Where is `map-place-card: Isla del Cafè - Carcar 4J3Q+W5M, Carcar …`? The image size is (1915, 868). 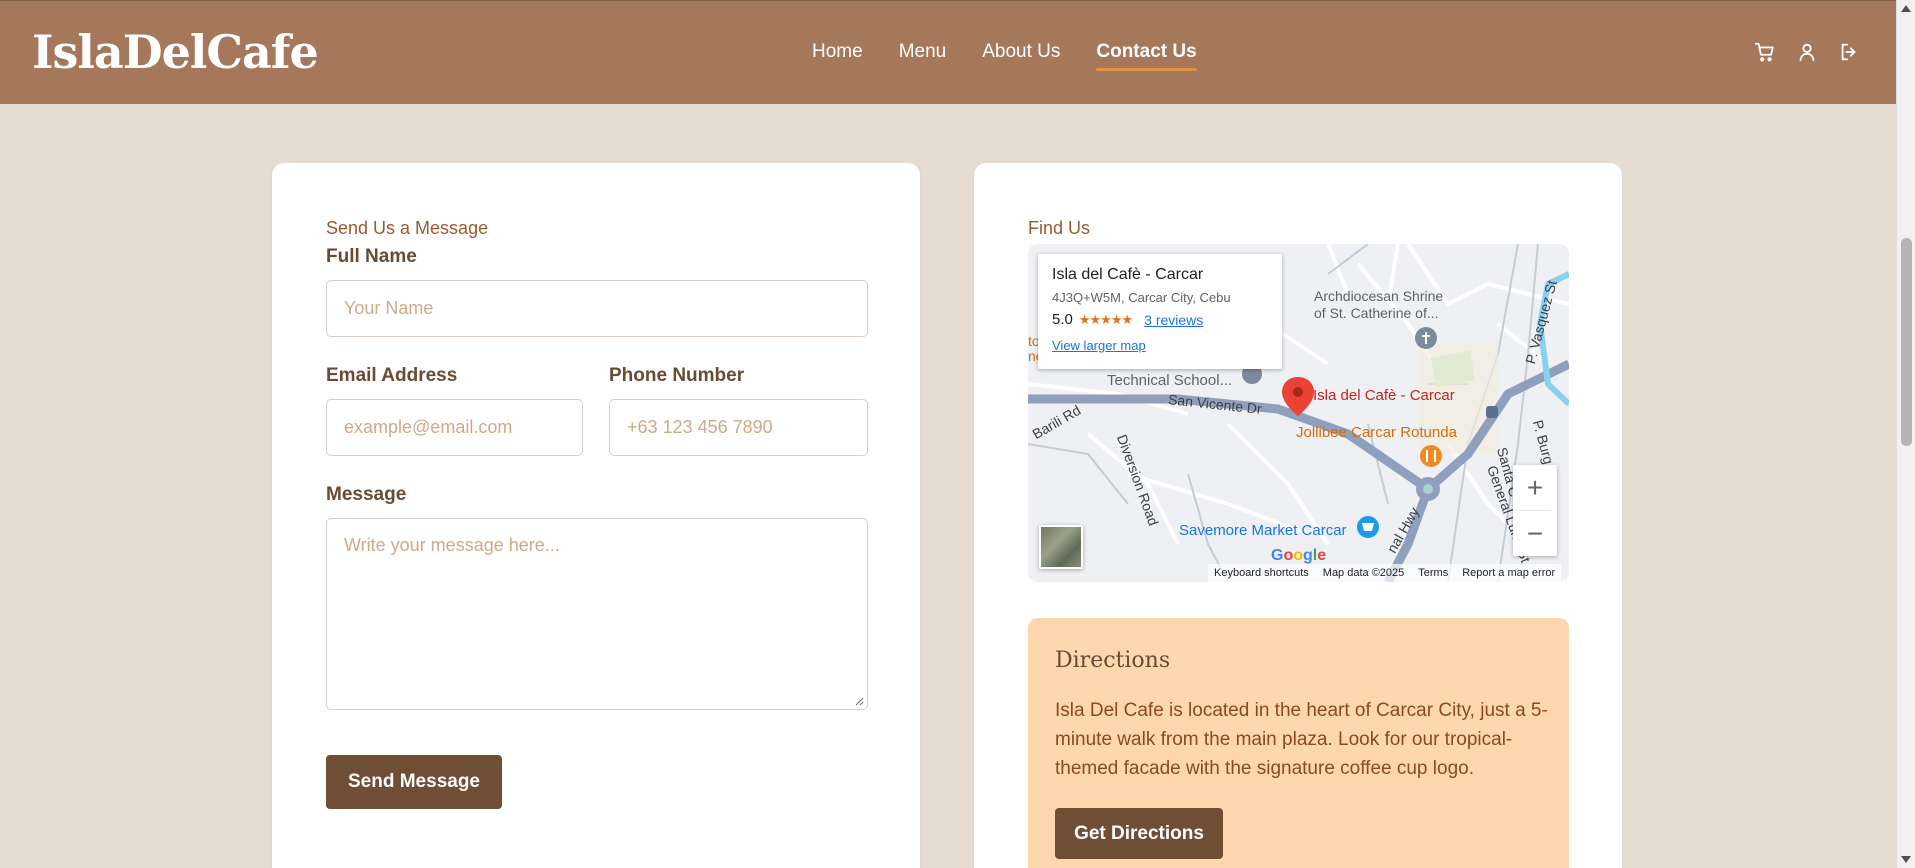
map-place-card: Isla del Cafè - Carcar 4J3Q+W5M, Carcar … is located at coordinates (1160, 311).